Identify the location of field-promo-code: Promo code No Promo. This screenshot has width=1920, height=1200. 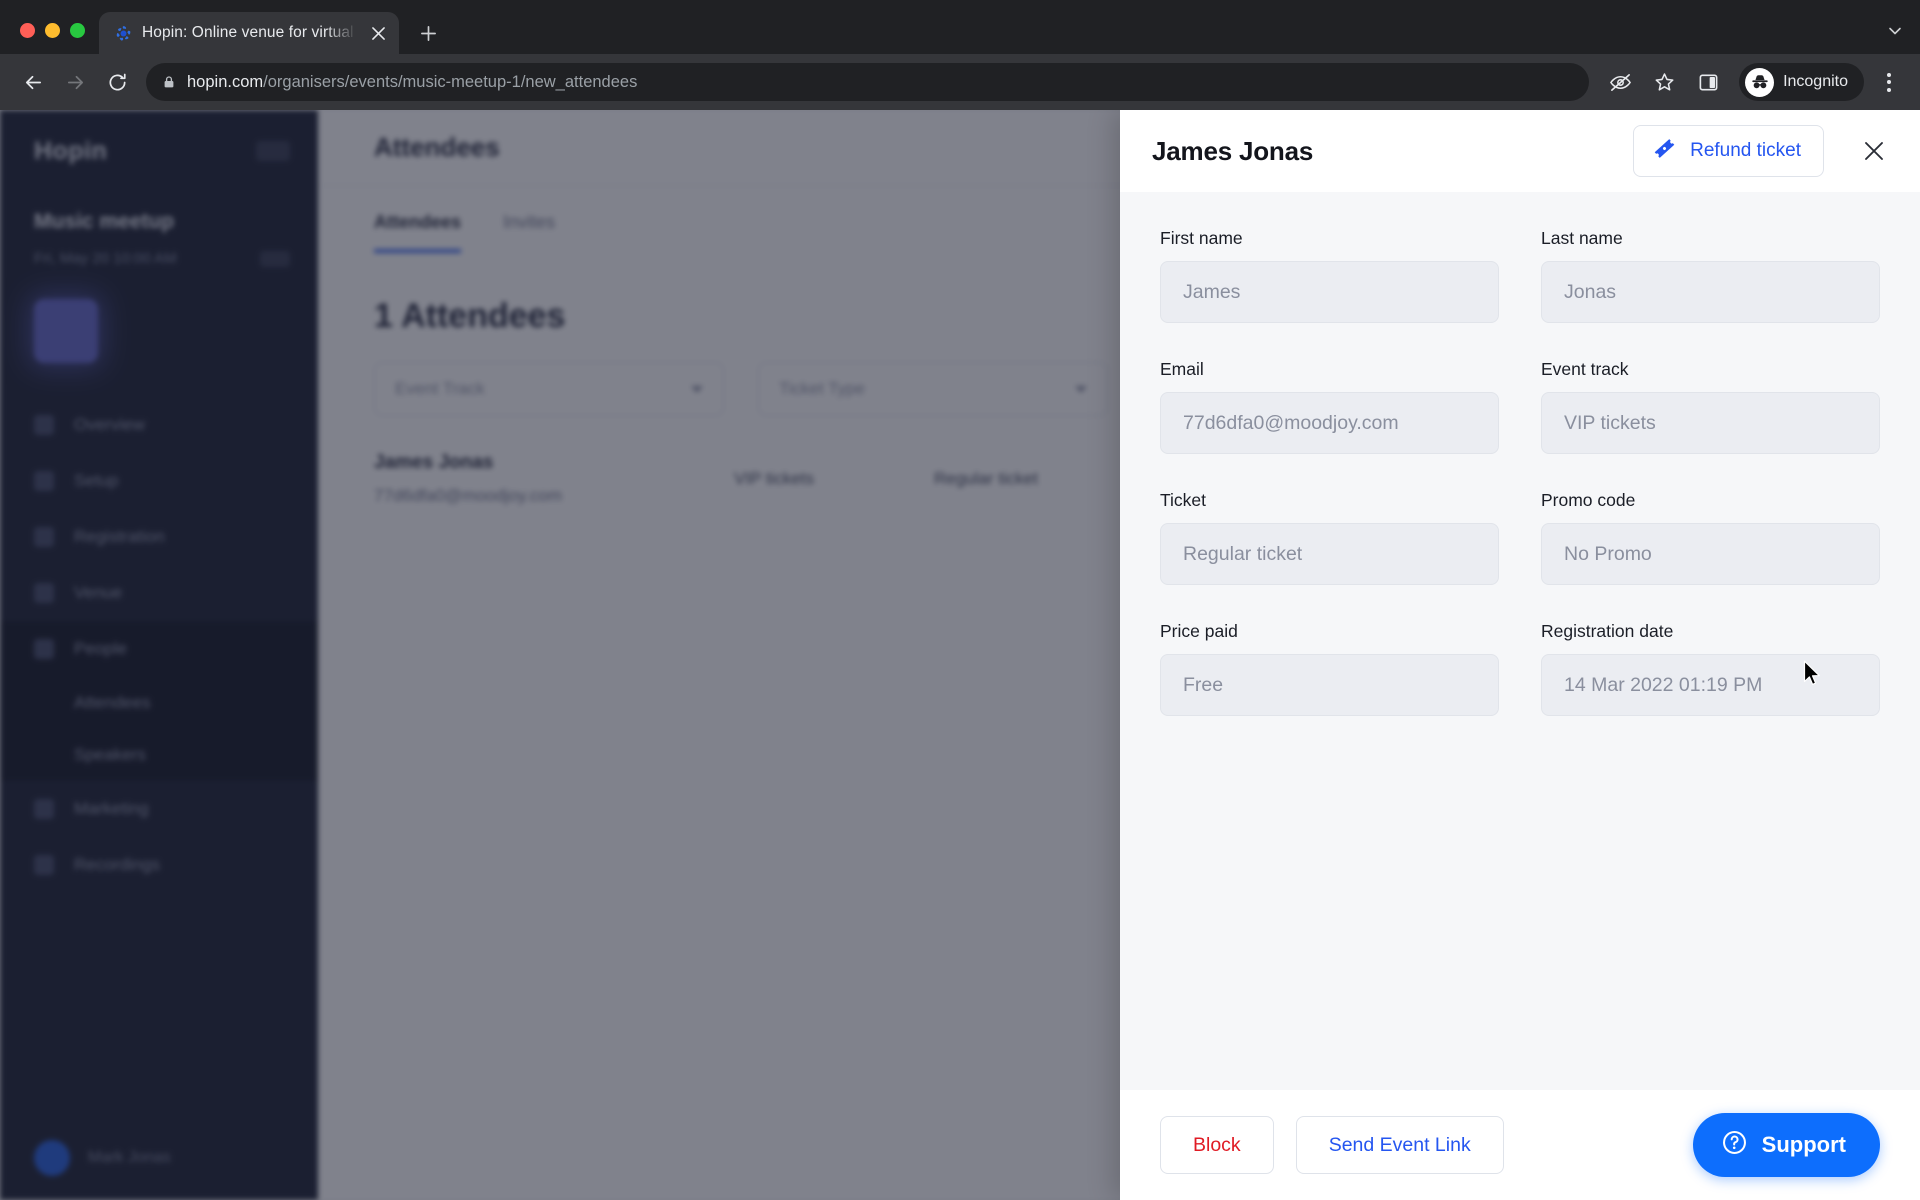
(1710, 537).